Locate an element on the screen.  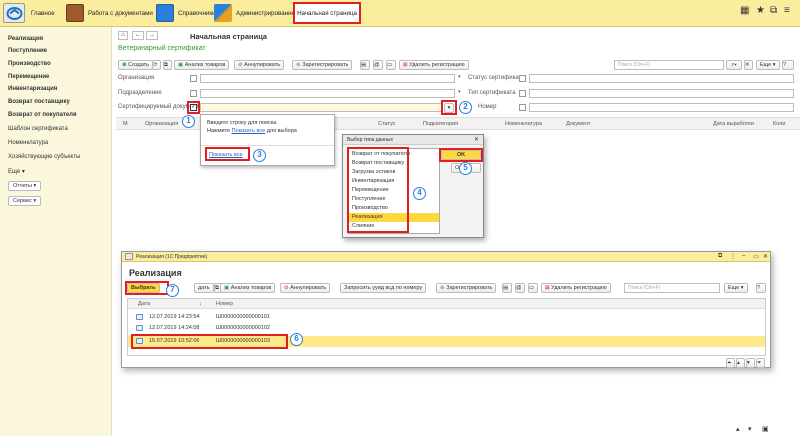
sidebar-item-nomenclature: Номенклатура is located at coordinates (28, 143).